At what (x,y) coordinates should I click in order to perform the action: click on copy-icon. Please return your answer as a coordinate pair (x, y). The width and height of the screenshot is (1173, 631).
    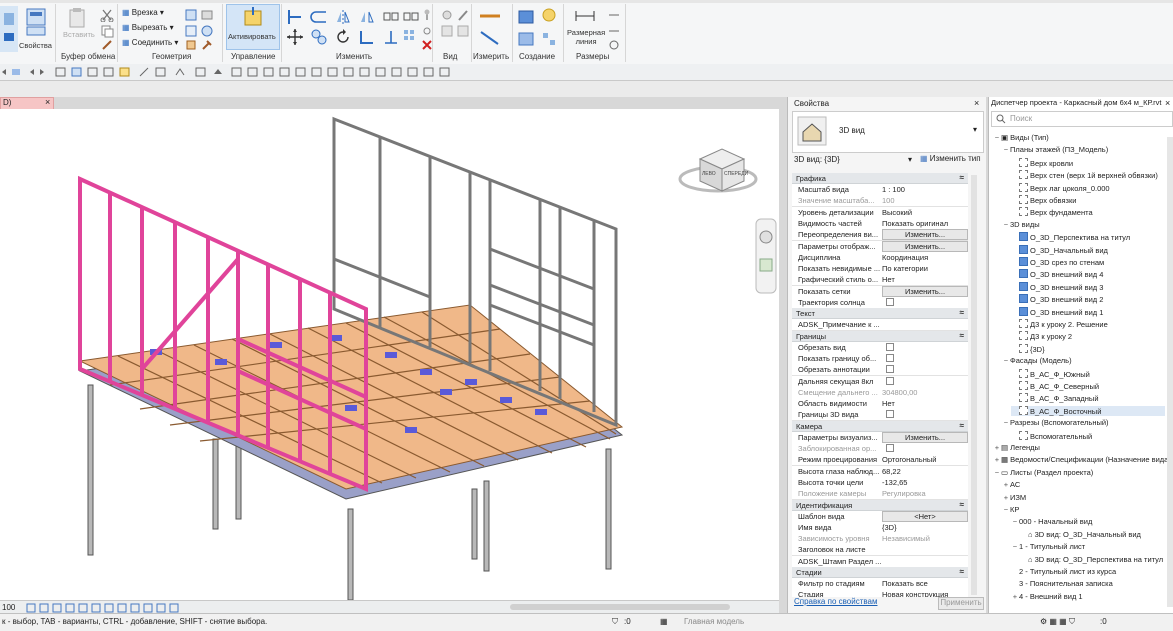
    Looking at the image, I should click on (107, 31).